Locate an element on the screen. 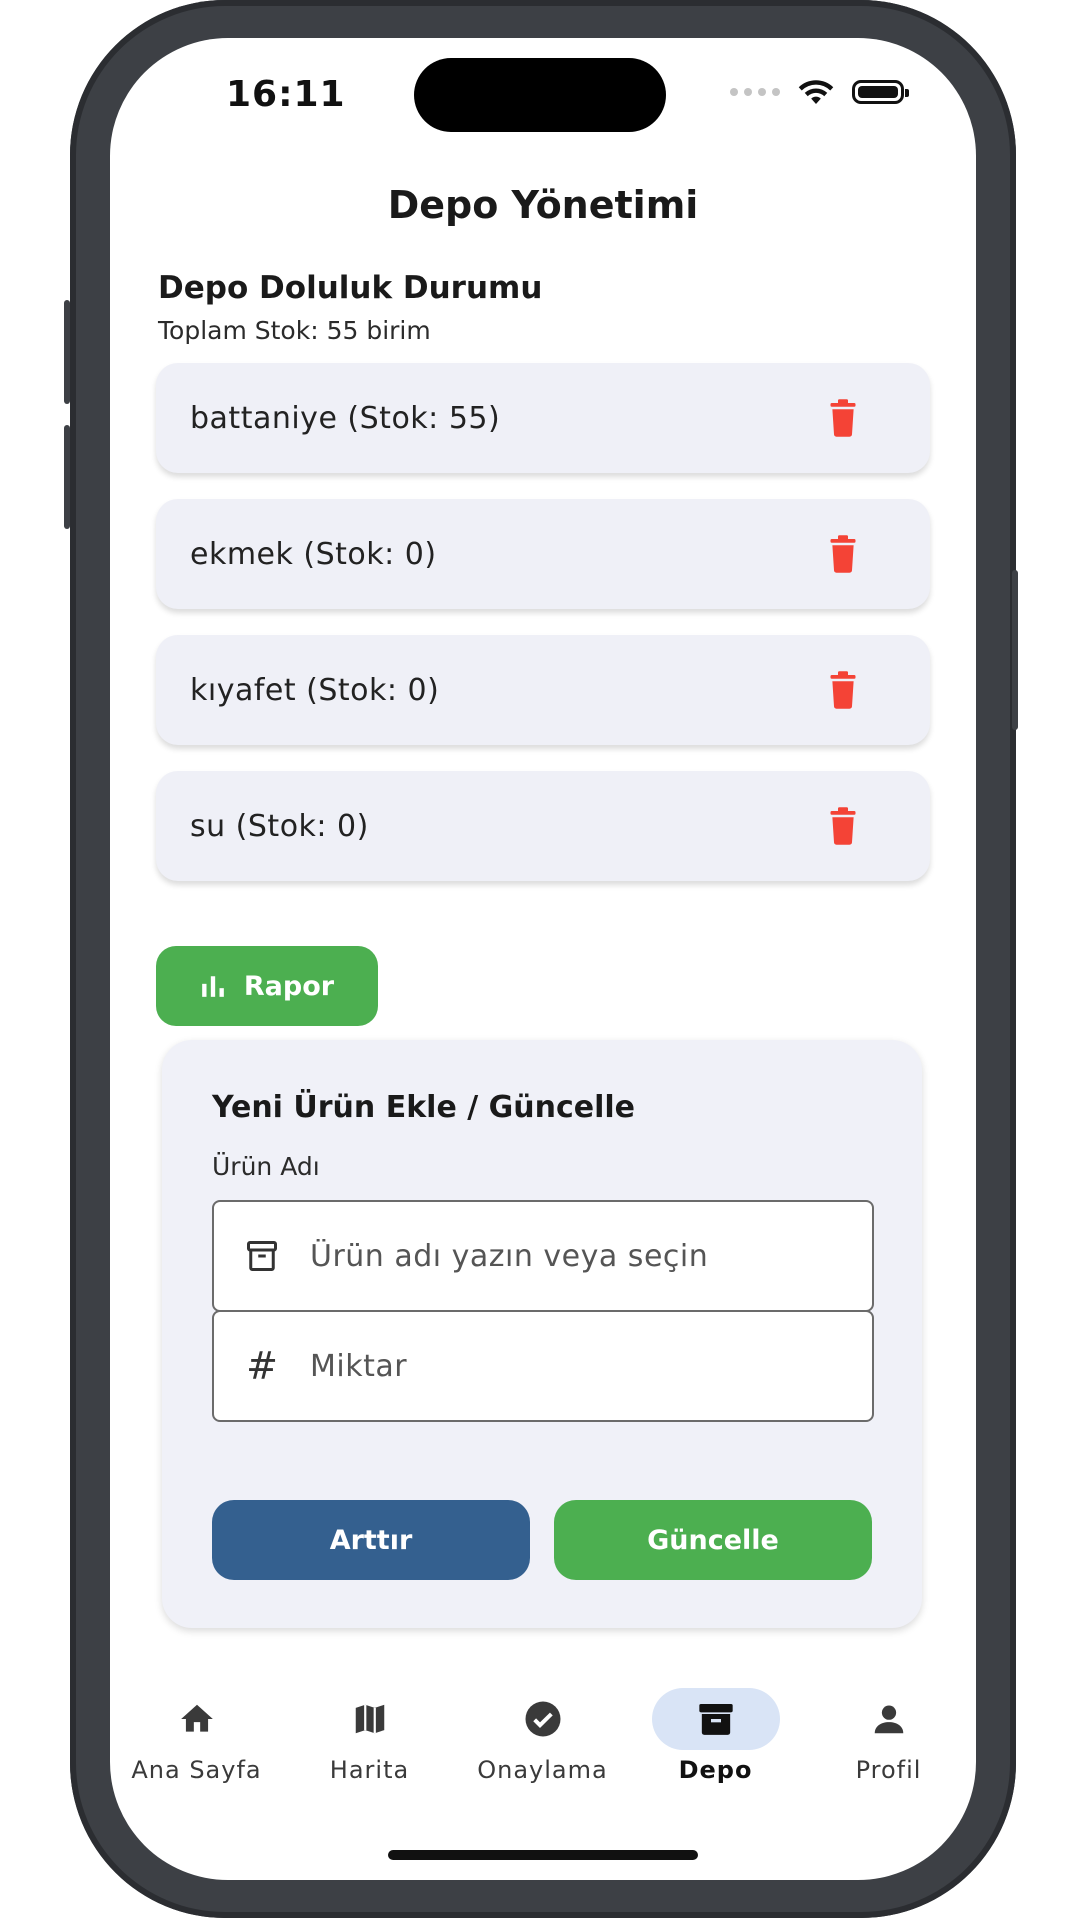 Image resolution: width=1080 pixels, height=1920 pixels. dynamic-island is located at coordinates (540, 95).